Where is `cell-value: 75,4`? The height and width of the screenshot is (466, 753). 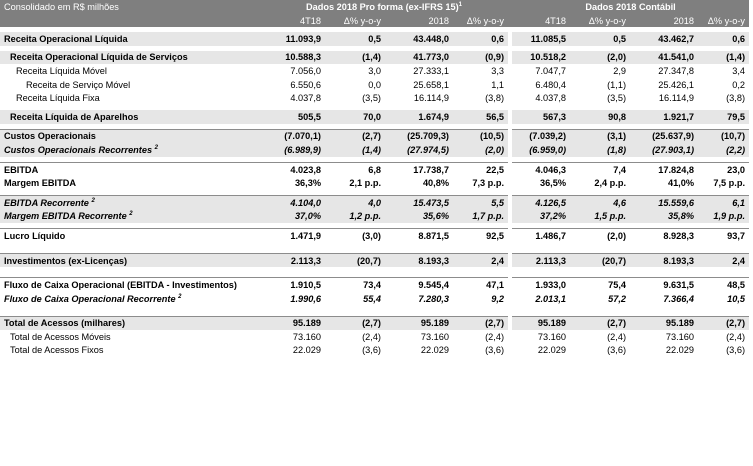 cell-value: 75,4 is located at coordinates (600, 284).